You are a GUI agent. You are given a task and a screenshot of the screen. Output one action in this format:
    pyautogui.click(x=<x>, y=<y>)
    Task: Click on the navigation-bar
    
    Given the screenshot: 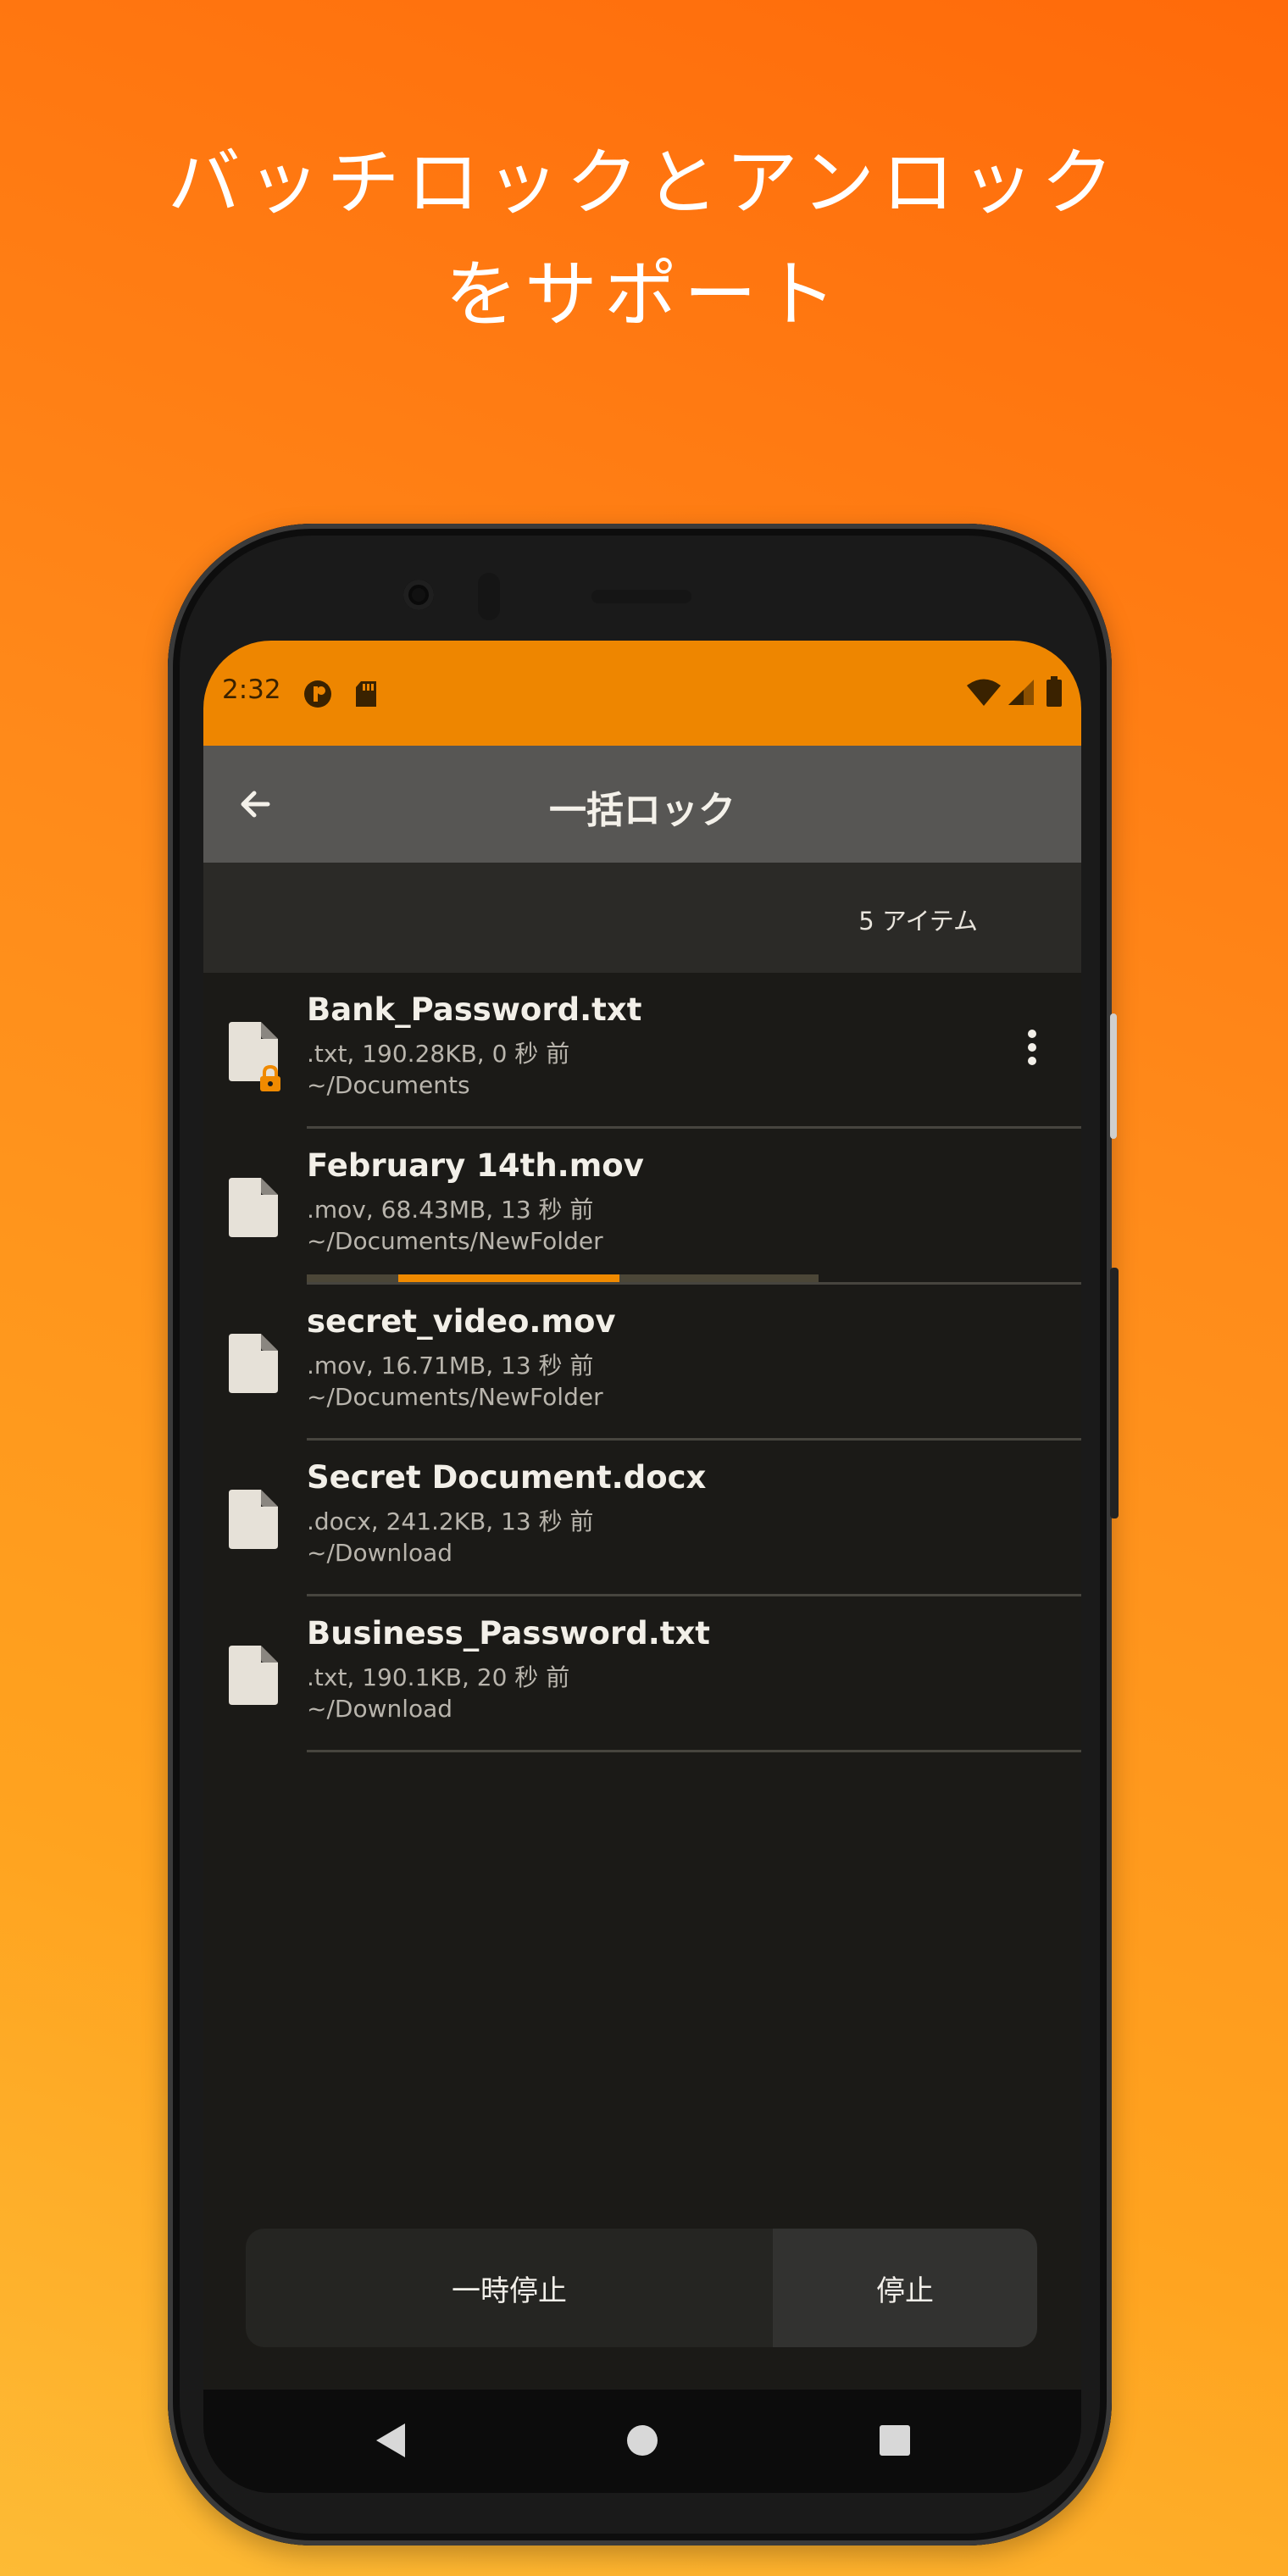 What is the action you would take?
    pyautogui.click(x=642, y=2441)
    